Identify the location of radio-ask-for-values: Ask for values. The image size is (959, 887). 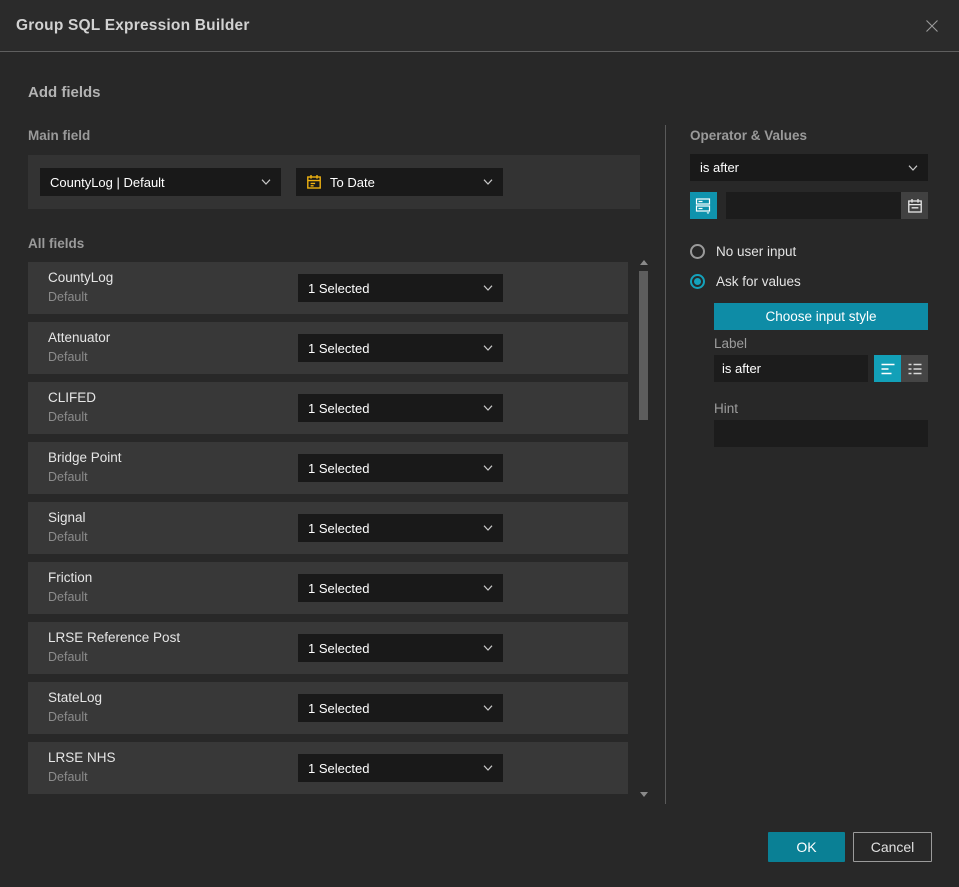
(745, 281).